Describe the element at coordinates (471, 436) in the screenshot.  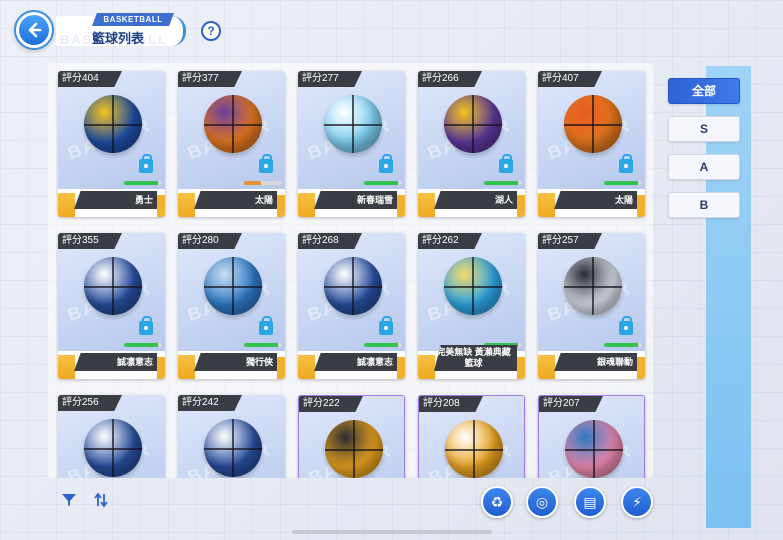
I see `basketball-card: BAKETR評分208` at that location.